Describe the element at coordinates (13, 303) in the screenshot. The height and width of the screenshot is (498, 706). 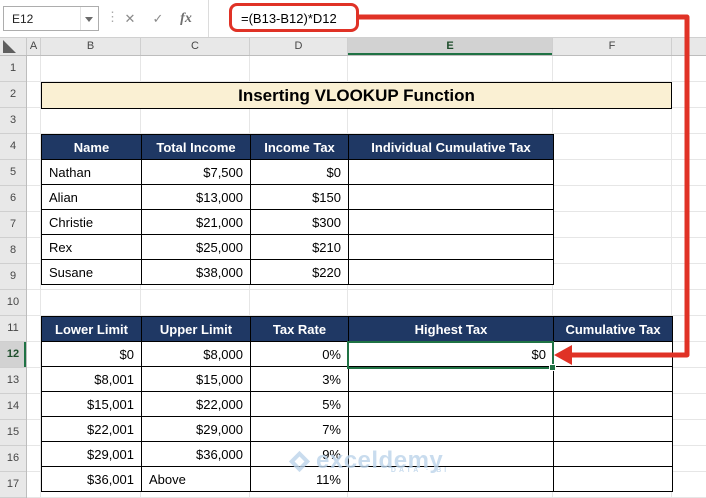
I see `row-header-10: 10` at that location.